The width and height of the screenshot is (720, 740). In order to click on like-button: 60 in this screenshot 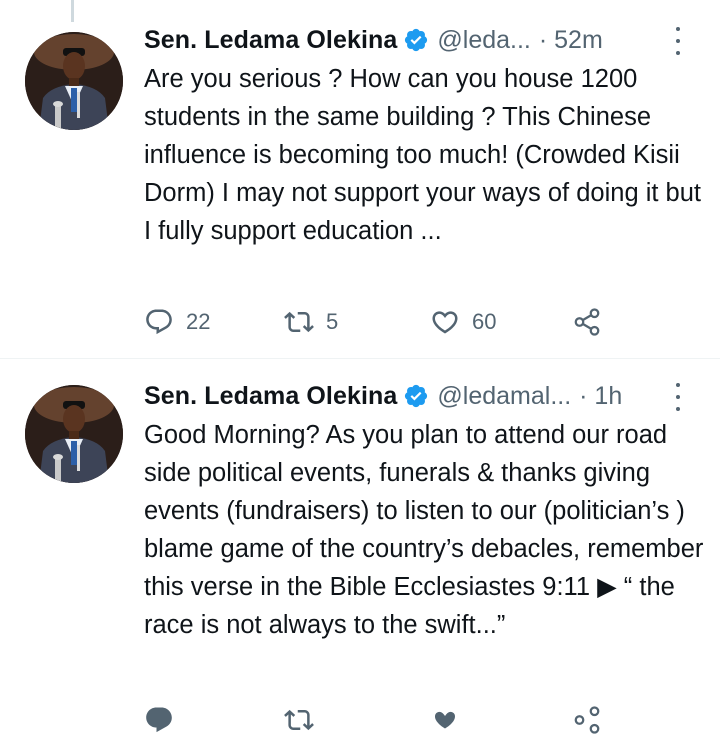, I will do `click(501, 322)`.